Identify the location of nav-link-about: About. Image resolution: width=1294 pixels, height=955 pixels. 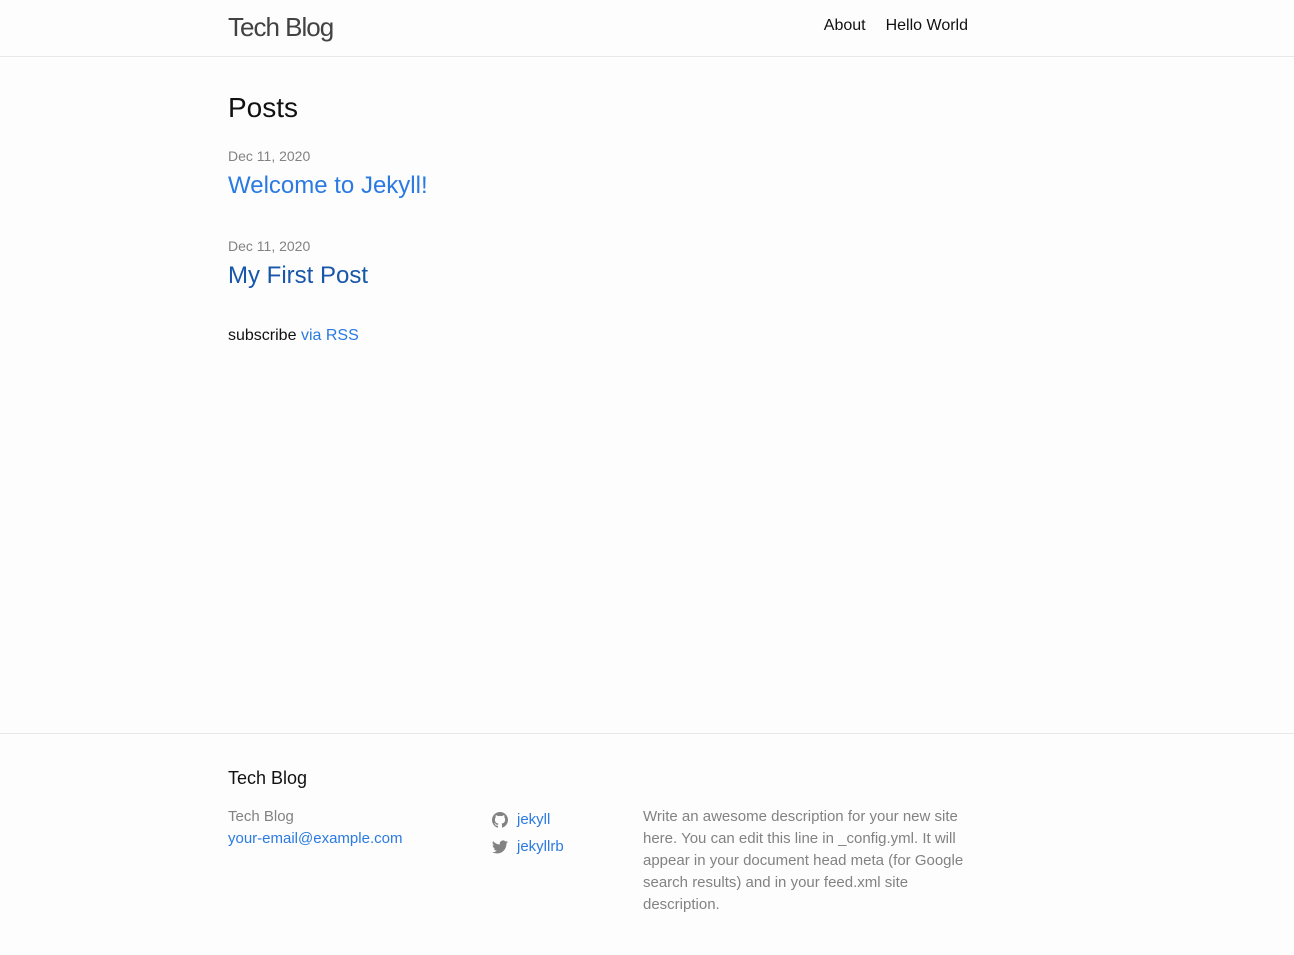
(845, 26).